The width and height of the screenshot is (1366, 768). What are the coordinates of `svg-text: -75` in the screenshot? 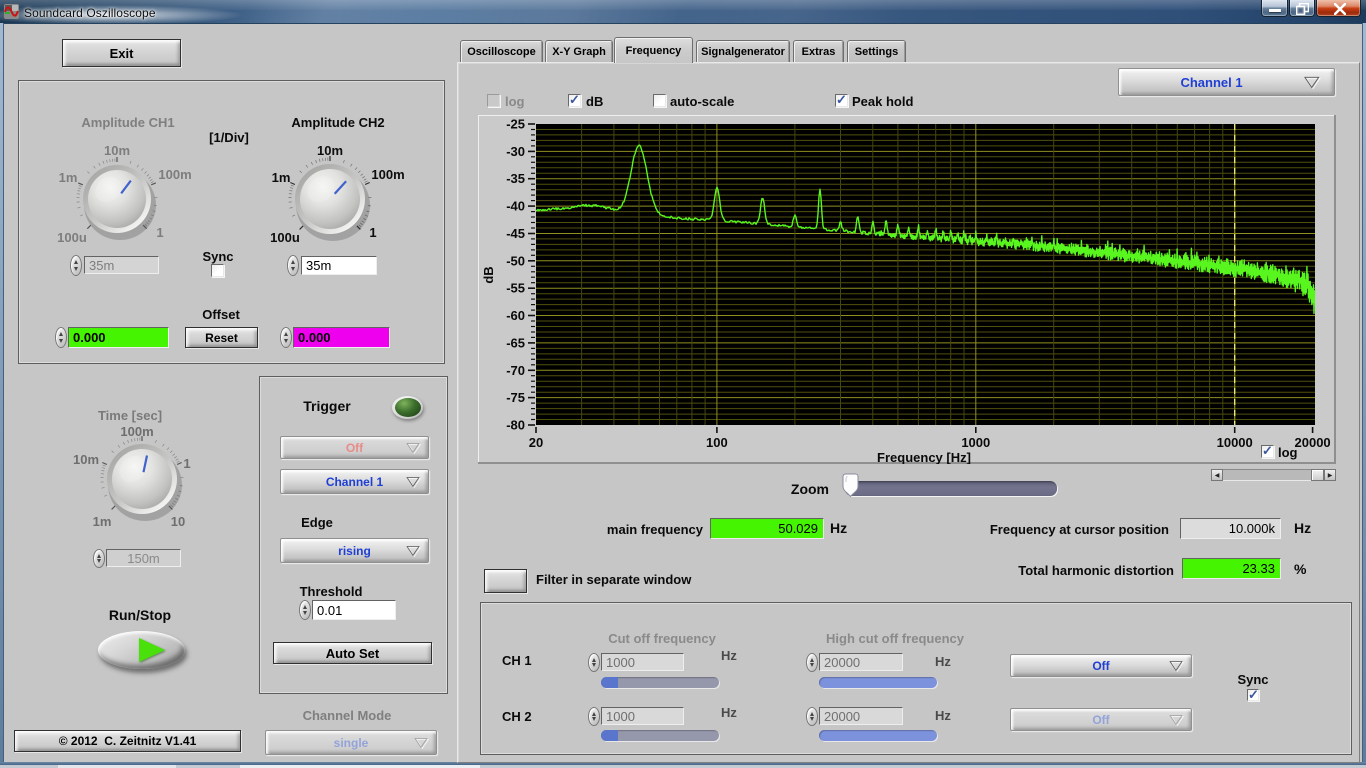 It's located at (515, 397).